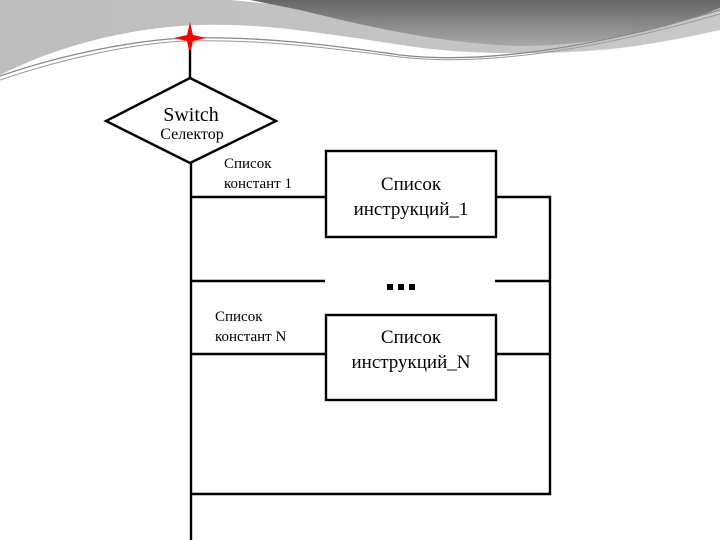 The image size is (720, 540). I want to click on case-label-1-line1: Список, so click(248, 164).